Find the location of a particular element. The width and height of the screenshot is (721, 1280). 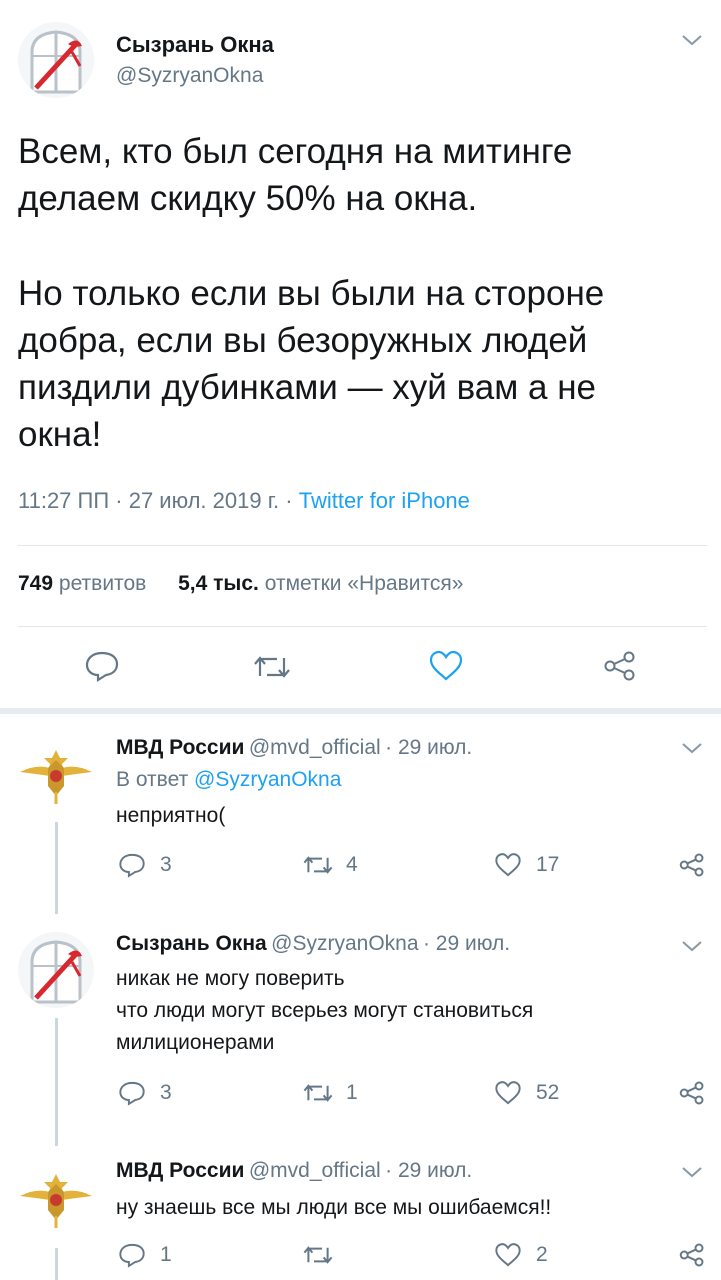

reply-to-label: В ответ is located at coordinates (152, 779).